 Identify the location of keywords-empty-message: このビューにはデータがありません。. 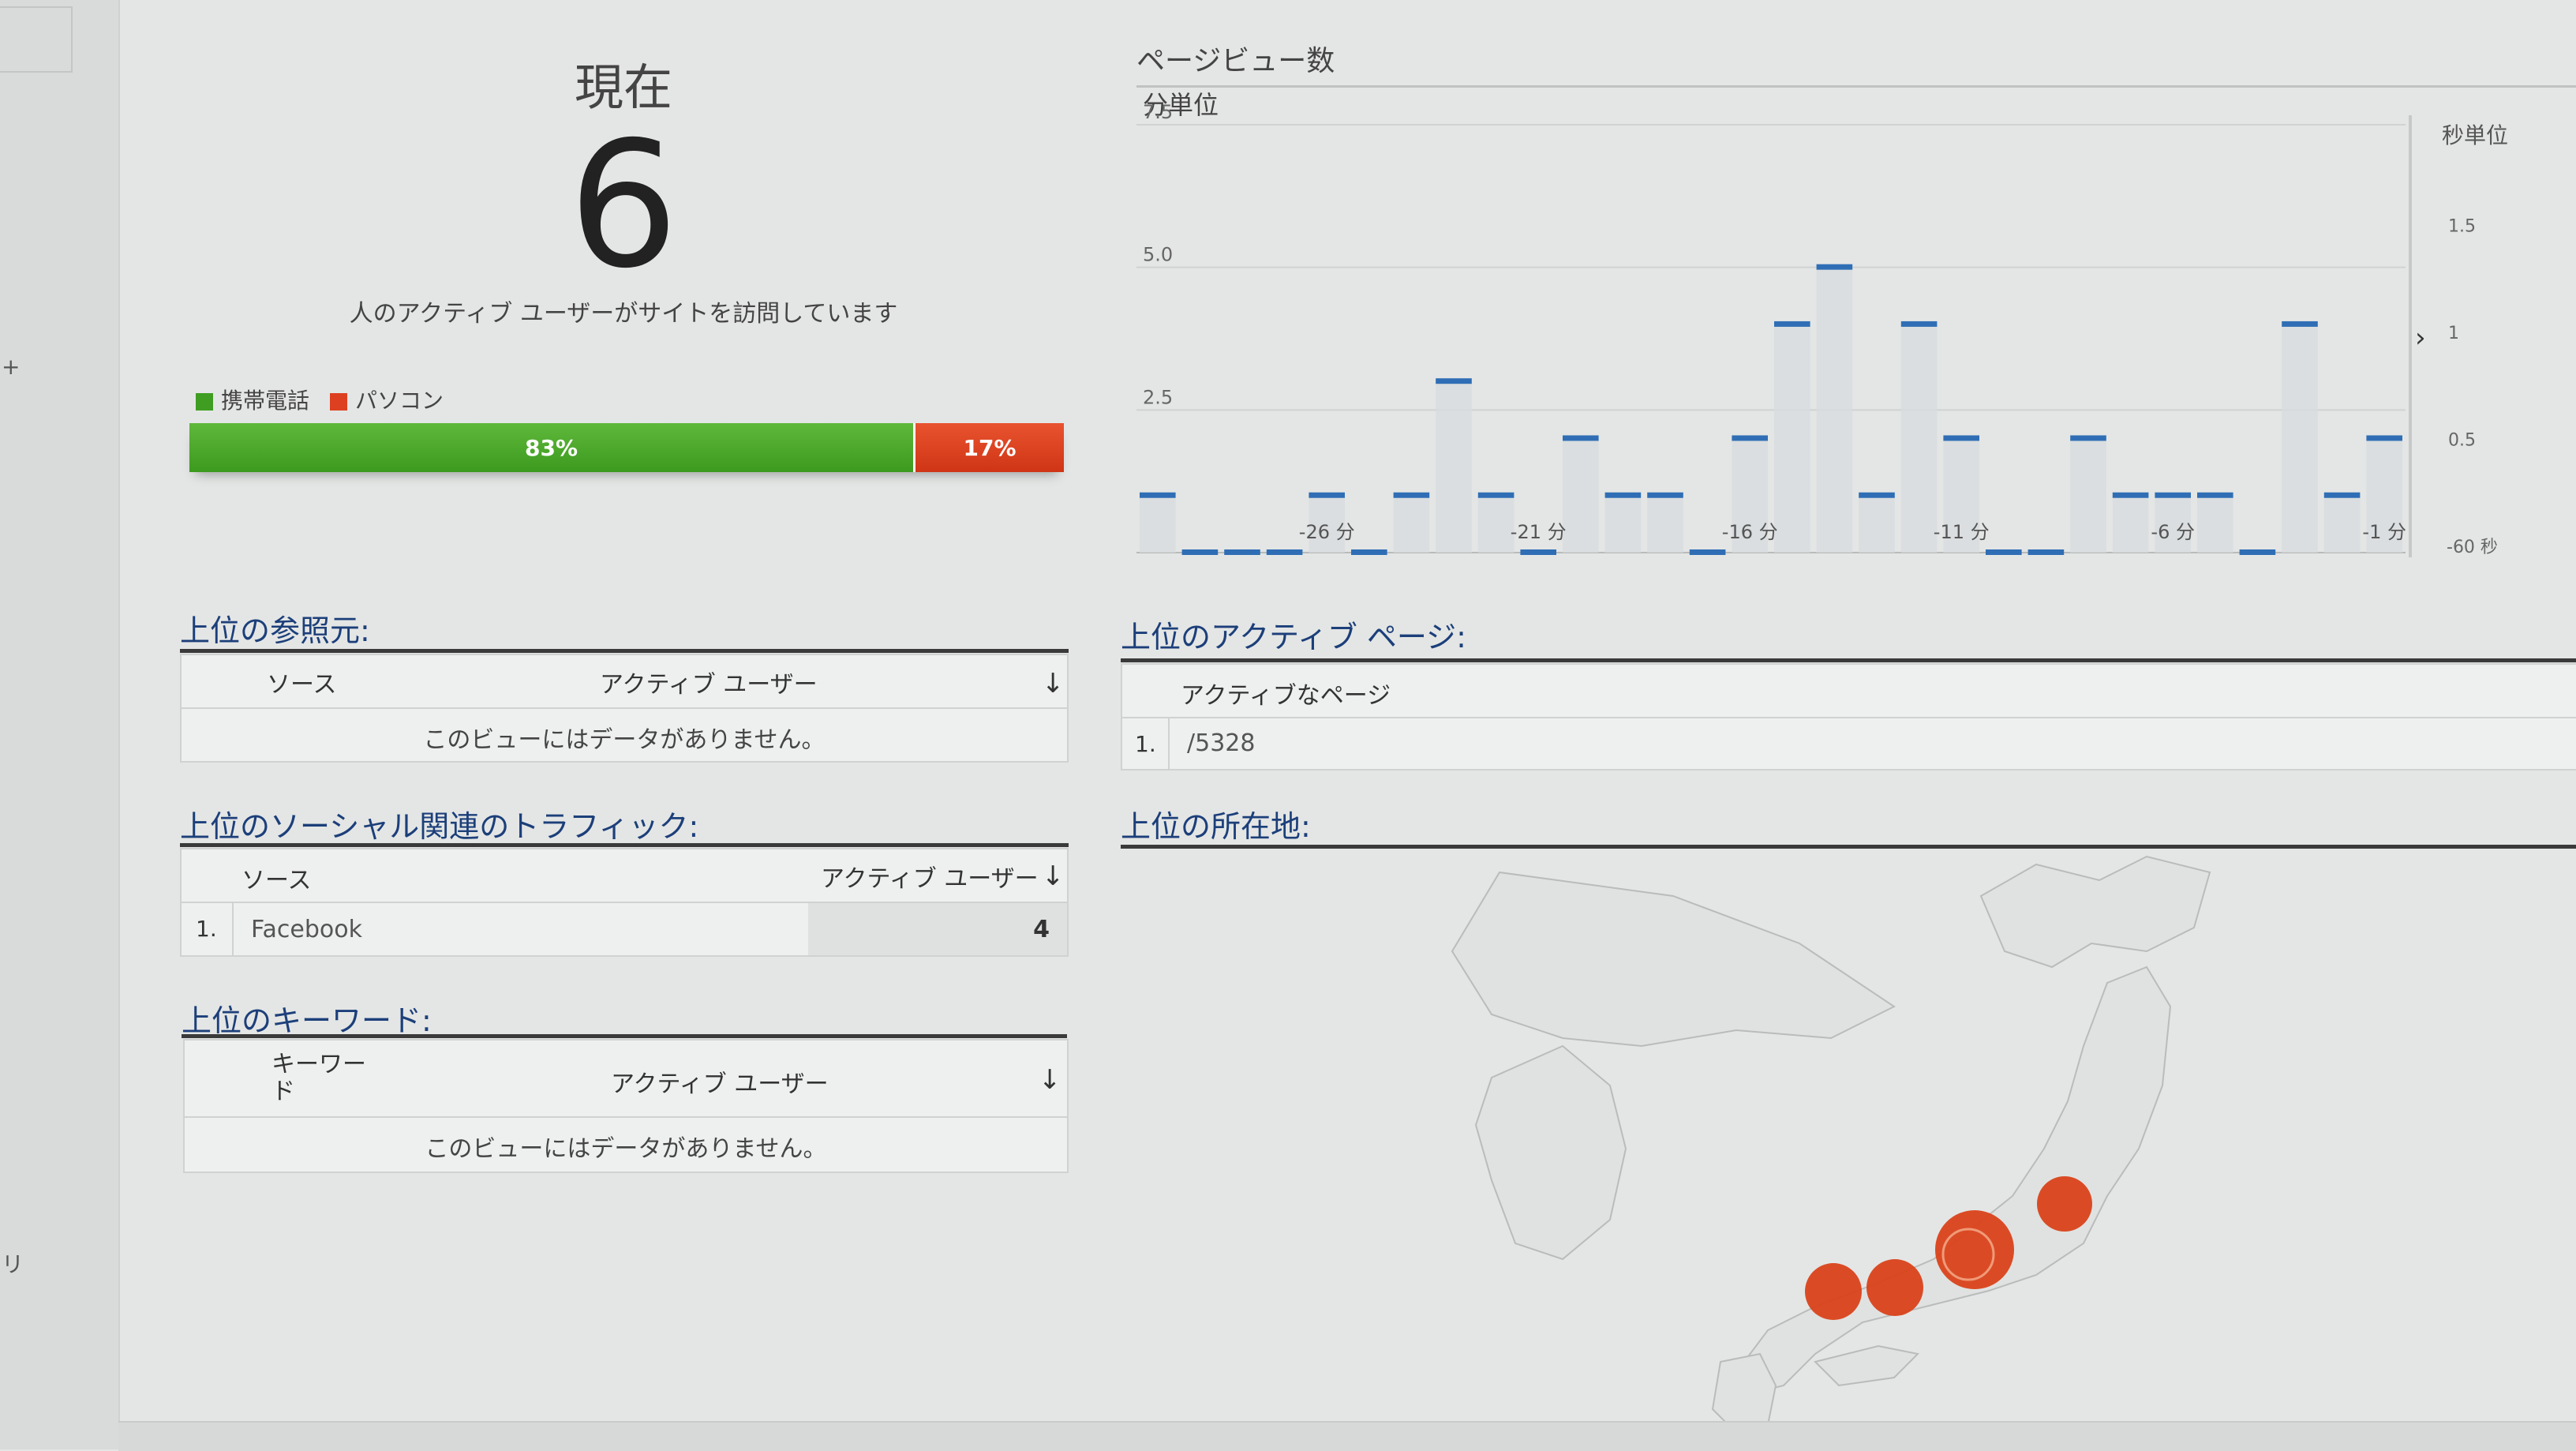
(626, 1149).